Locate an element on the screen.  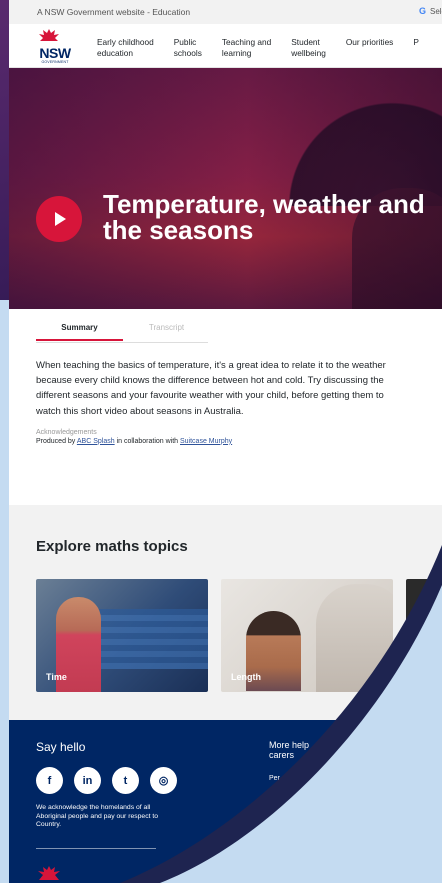
play-icon is located at coordinates (60, 219).